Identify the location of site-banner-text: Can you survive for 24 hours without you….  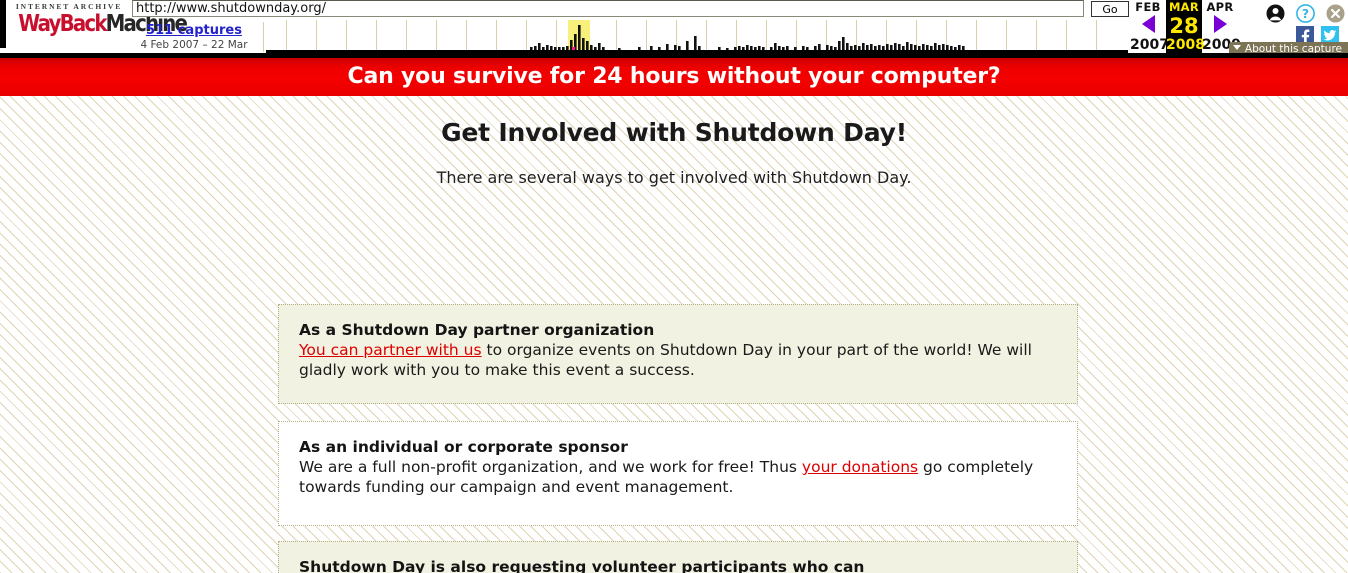
(674, 76).